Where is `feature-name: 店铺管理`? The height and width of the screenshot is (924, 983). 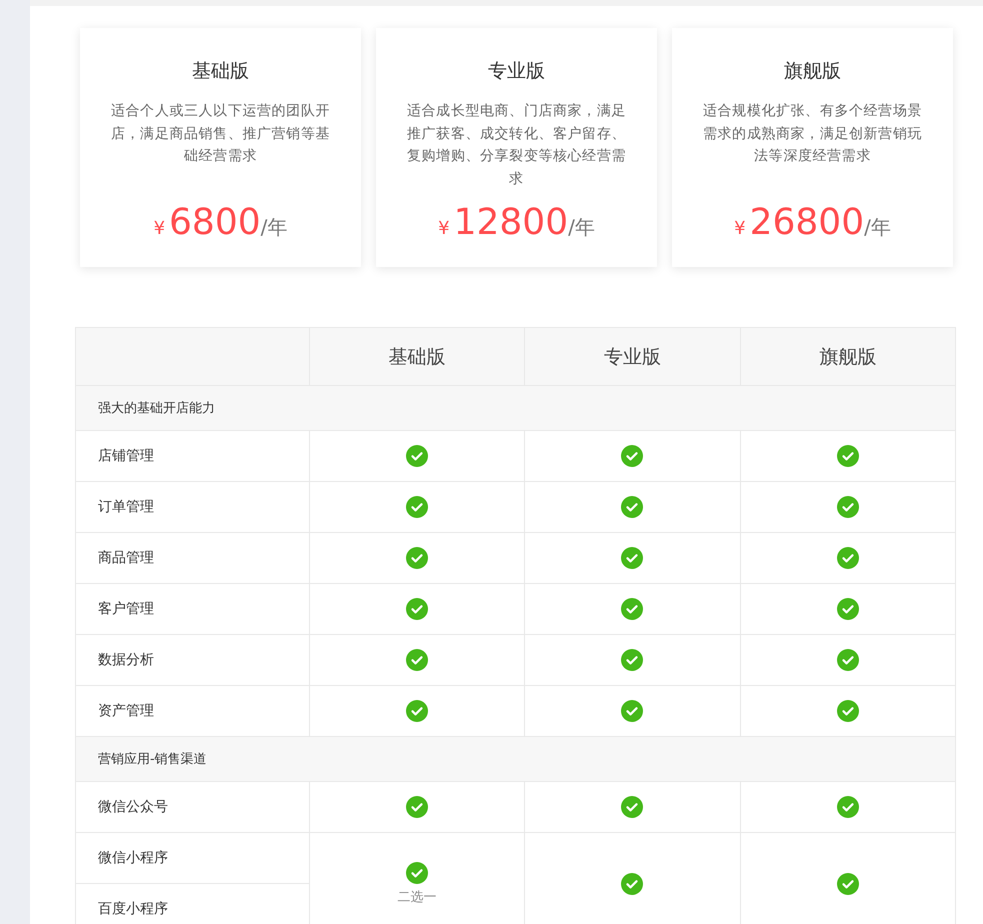 feature-name: 店铺管理 is located at coordinates (193, 456).